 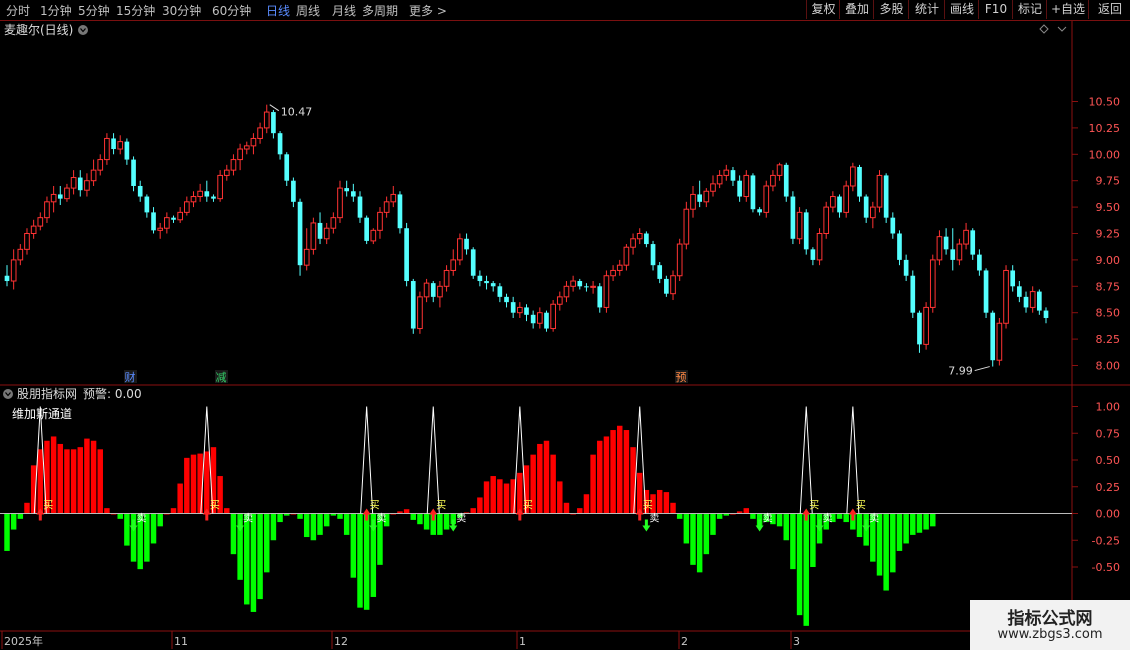 What do you see at coordinates (856, 9) in the screenshot?
I see `toolbar-button: 叠加` at bounding box center [856, 9].